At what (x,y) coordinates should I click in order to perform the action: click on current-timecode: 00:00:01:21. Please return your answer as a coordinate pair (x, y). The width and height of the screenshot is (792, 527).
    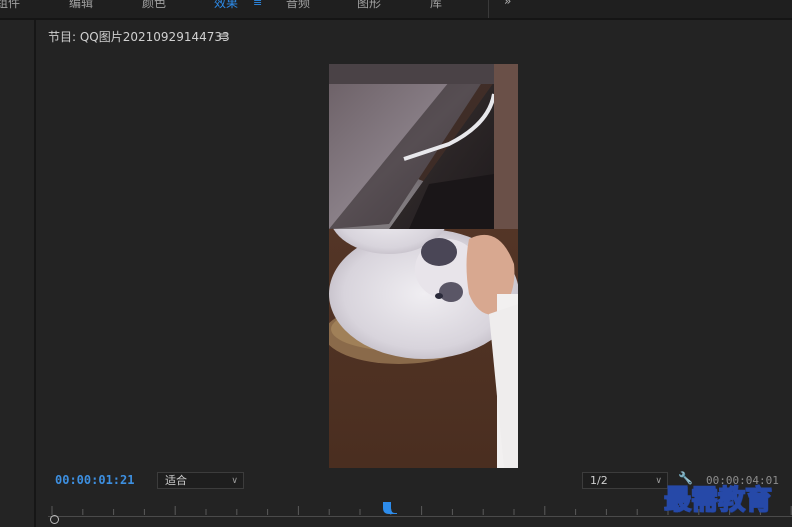
    Looking at the image, I should click on (94, 480).